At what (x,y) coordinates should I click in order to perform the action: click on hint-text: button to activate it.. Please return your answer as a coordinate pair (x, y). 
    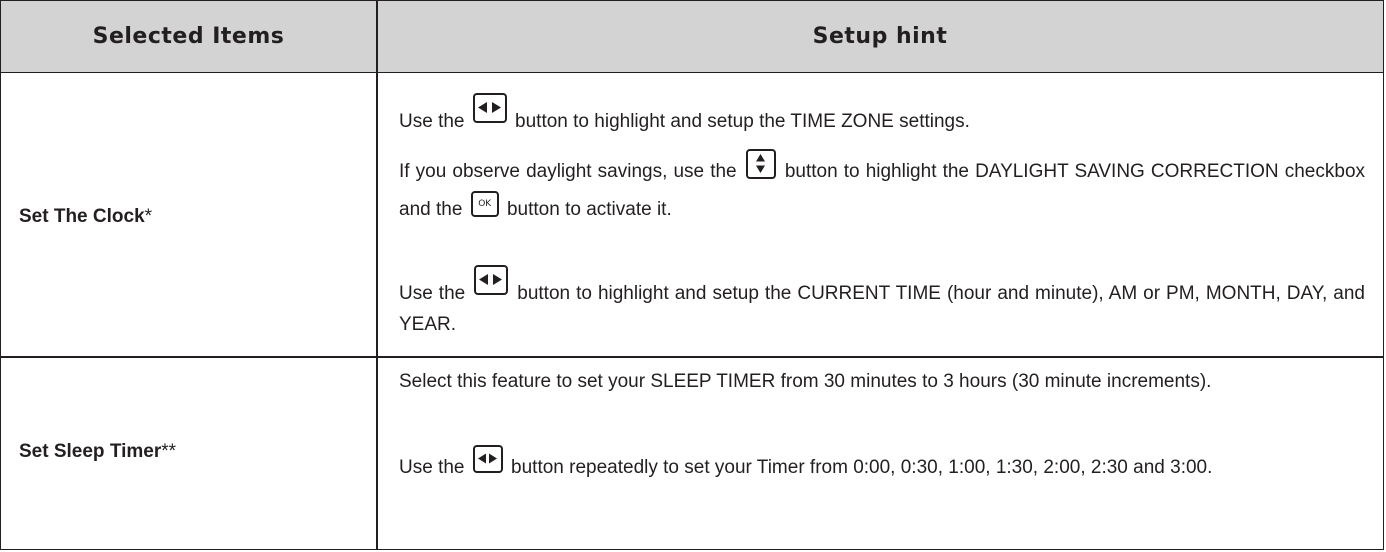
    Looking at the image, I should click on (589, 209).